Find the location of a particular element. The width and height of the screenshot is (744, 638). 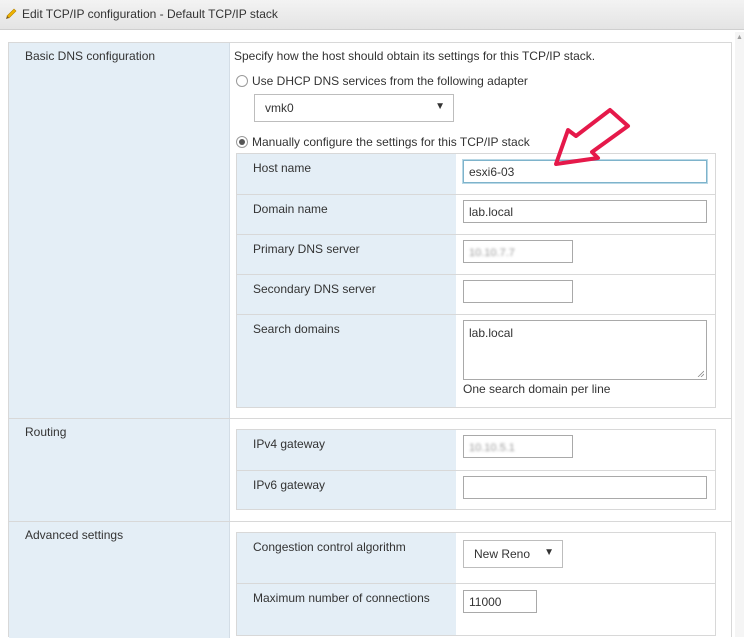

secondary-dns-row: Secondary DNS server is located at coordinates (476, 294).